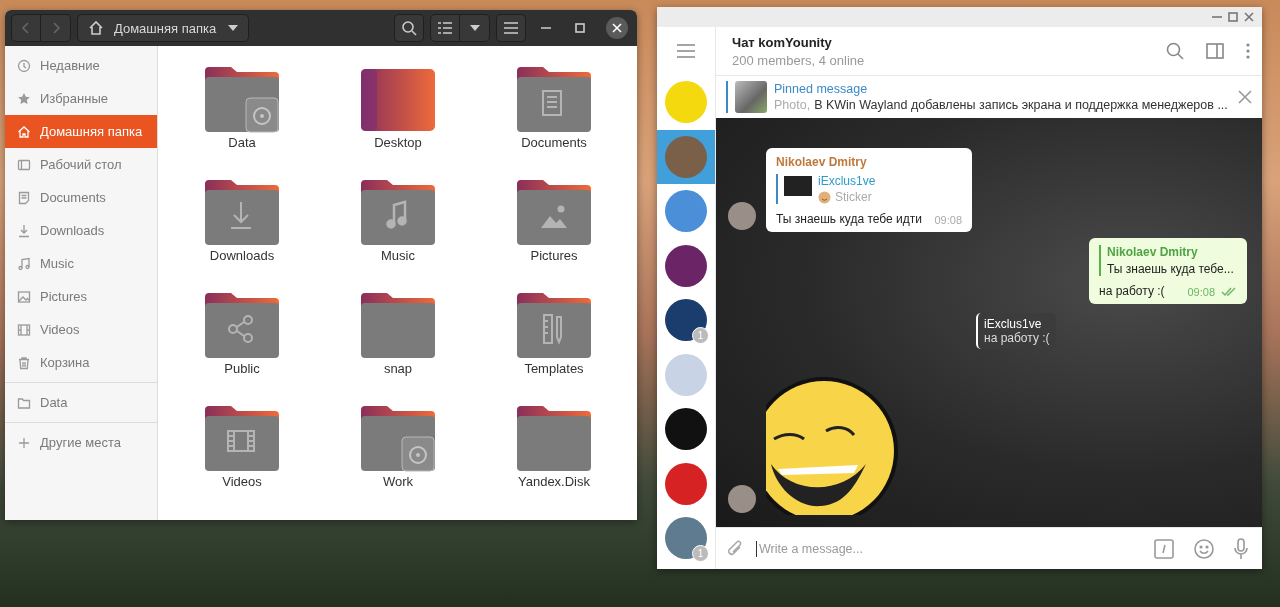 This screenshot has width=1280, height=607. Describe the element at coordinates (81, 442) in the screenshot. I see `sidebar-item: Другие места` at that location.